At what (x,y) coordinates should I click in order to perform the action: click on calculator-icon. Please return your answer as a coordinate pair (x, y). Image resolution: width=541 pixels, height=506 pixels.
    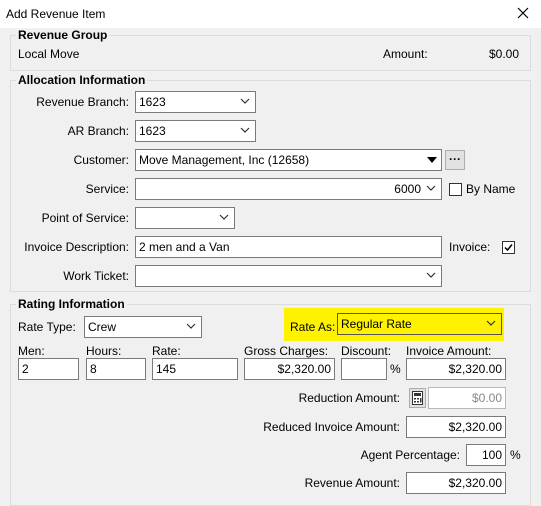
    Looking at the image, I should click on (417, 398).